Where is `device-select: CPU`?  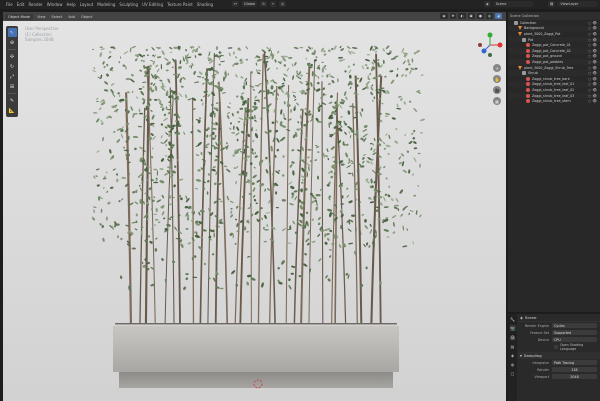
device-select: CPU is located at coordinates (574, 339).